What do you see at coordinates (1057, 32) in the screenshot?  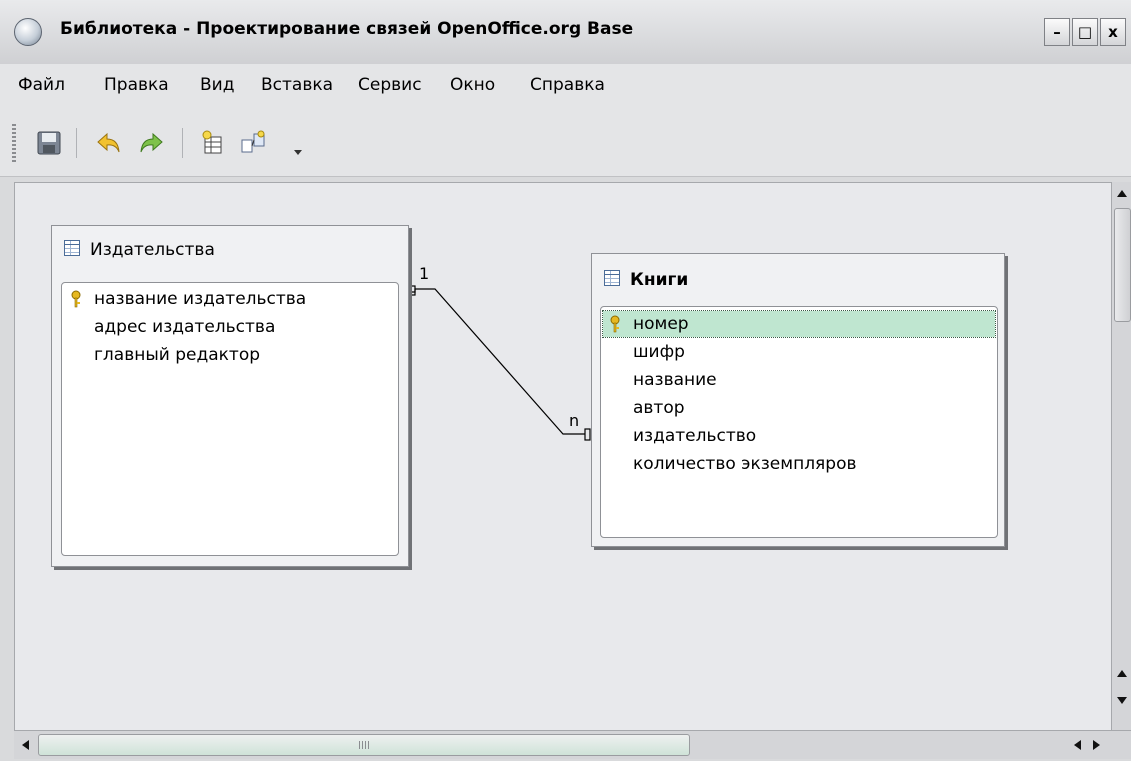 I see `minimize-button: –` at bounding box center [1057, 32].